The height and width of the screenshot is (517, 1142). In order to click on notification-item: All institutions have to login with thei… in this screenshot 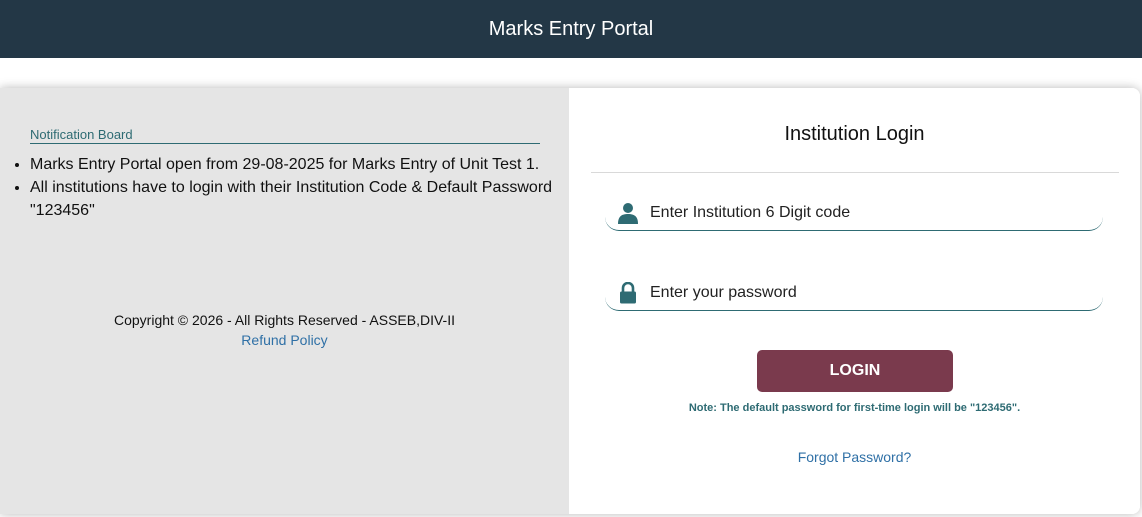, I will do `click(300, 199)`.